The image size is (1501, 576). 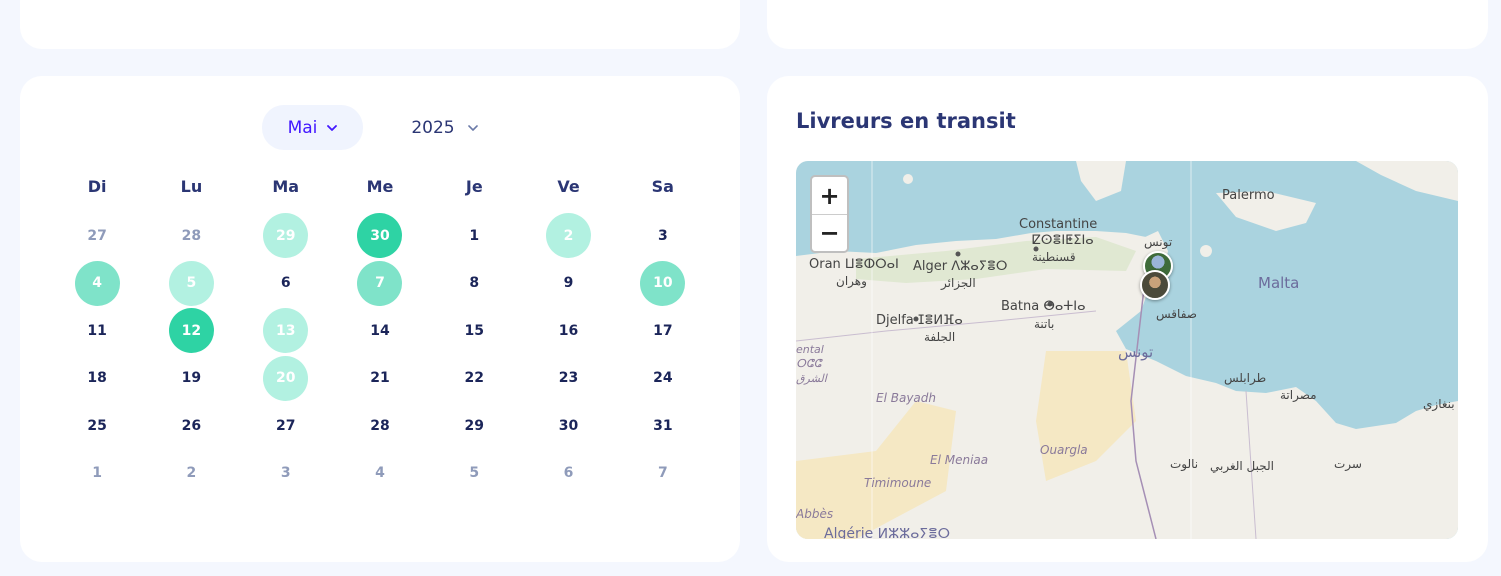 I want to click on calendar-day-prev-month: 30, so click(x=380, y=236).